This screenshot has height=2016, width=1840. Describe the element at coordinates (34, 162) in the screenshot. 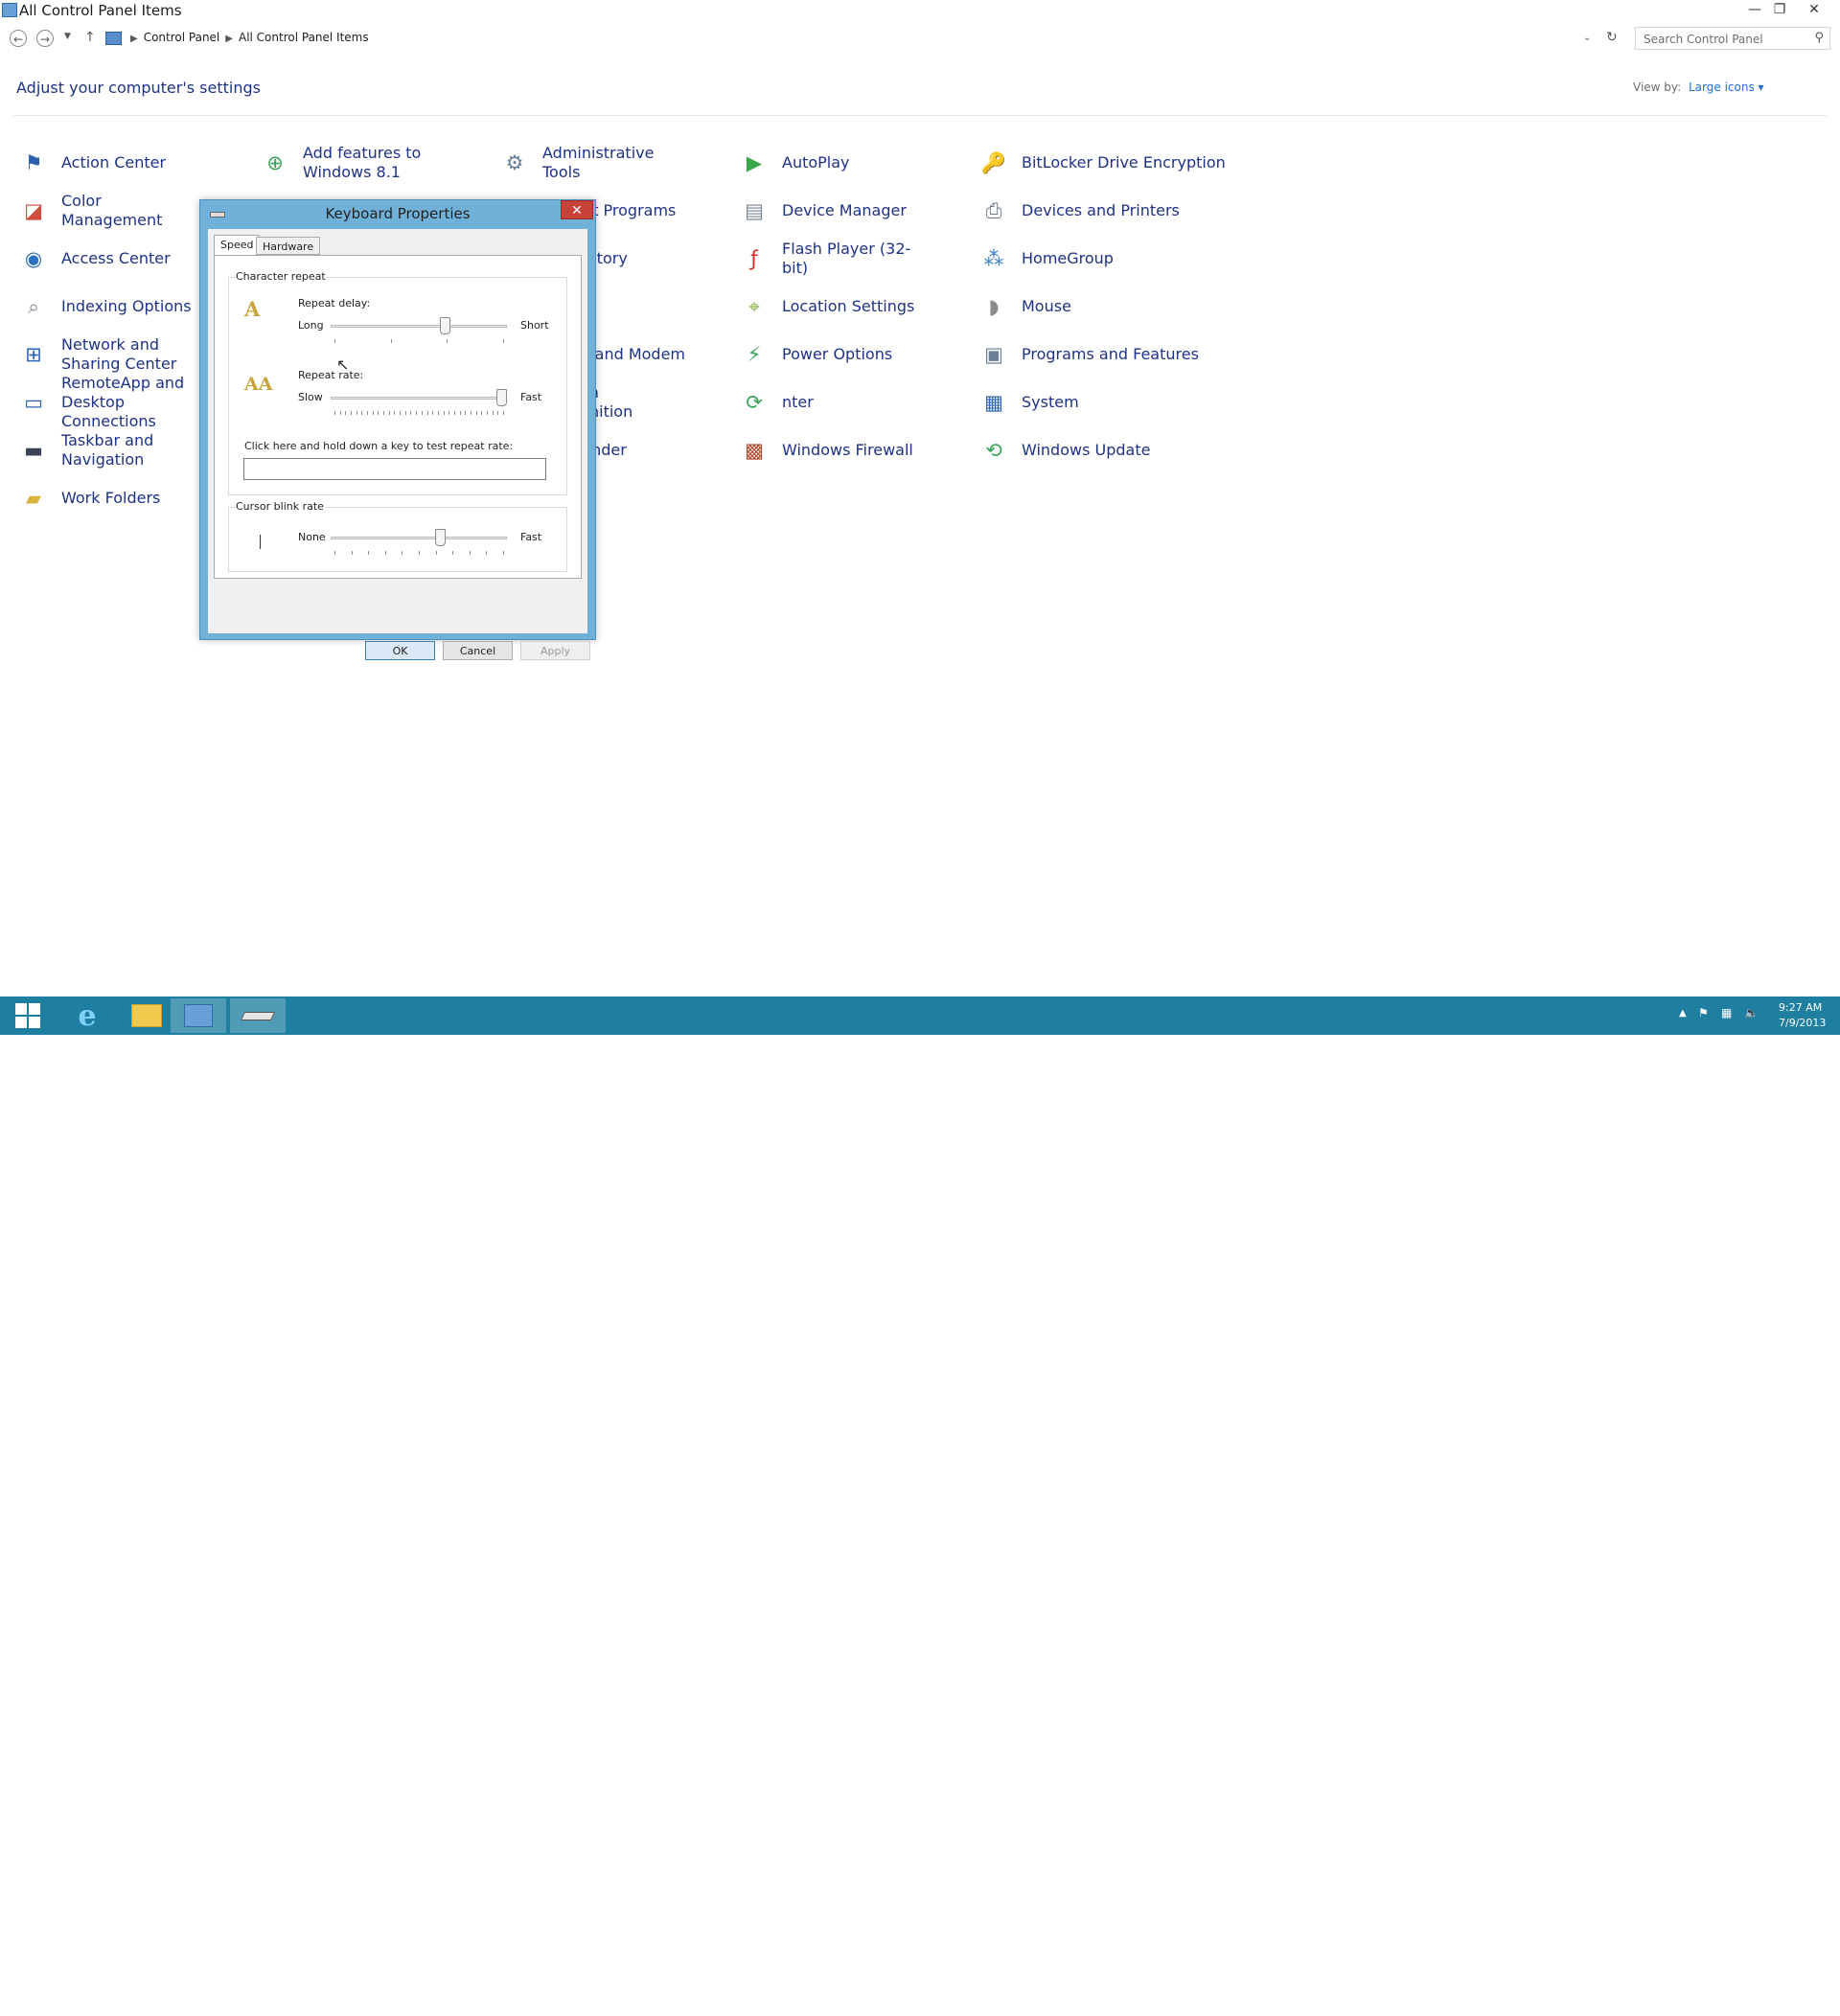

I see `flag-icon: ⚑` at that location.